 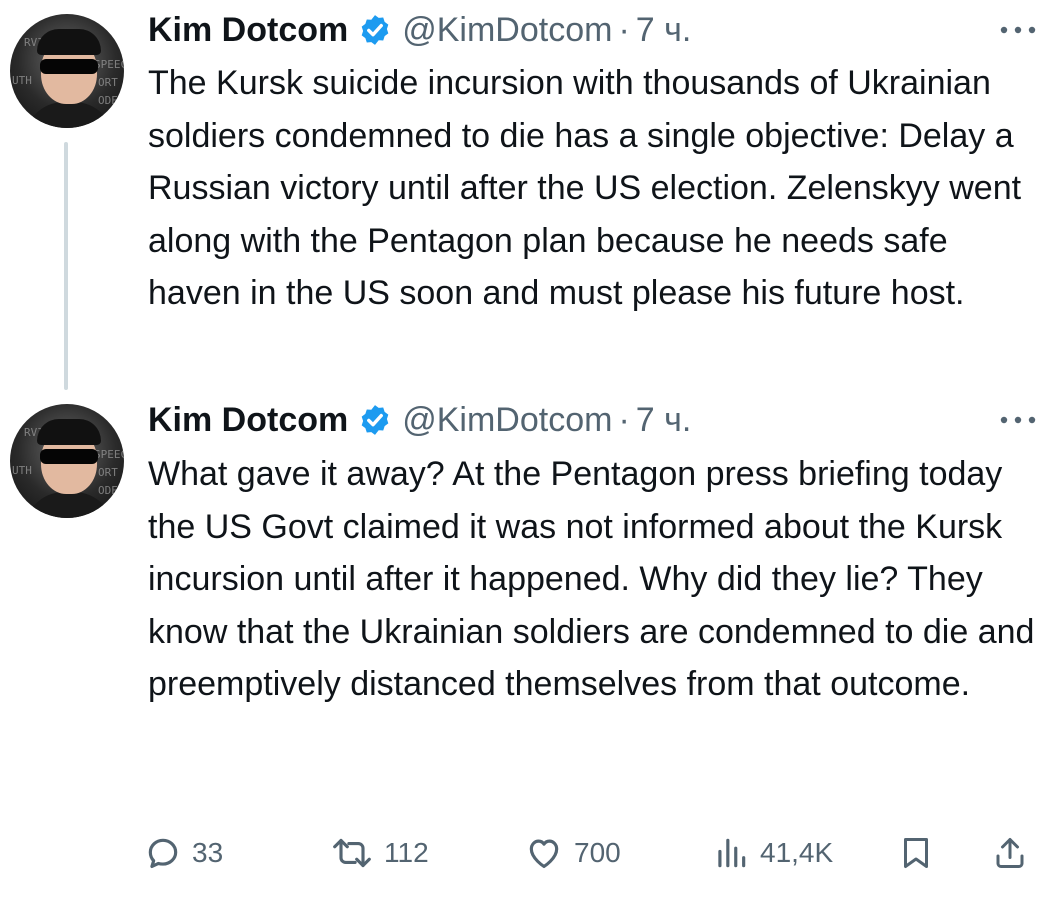 I want to click on reply-bubble-icon, so click(x=163, y=853).